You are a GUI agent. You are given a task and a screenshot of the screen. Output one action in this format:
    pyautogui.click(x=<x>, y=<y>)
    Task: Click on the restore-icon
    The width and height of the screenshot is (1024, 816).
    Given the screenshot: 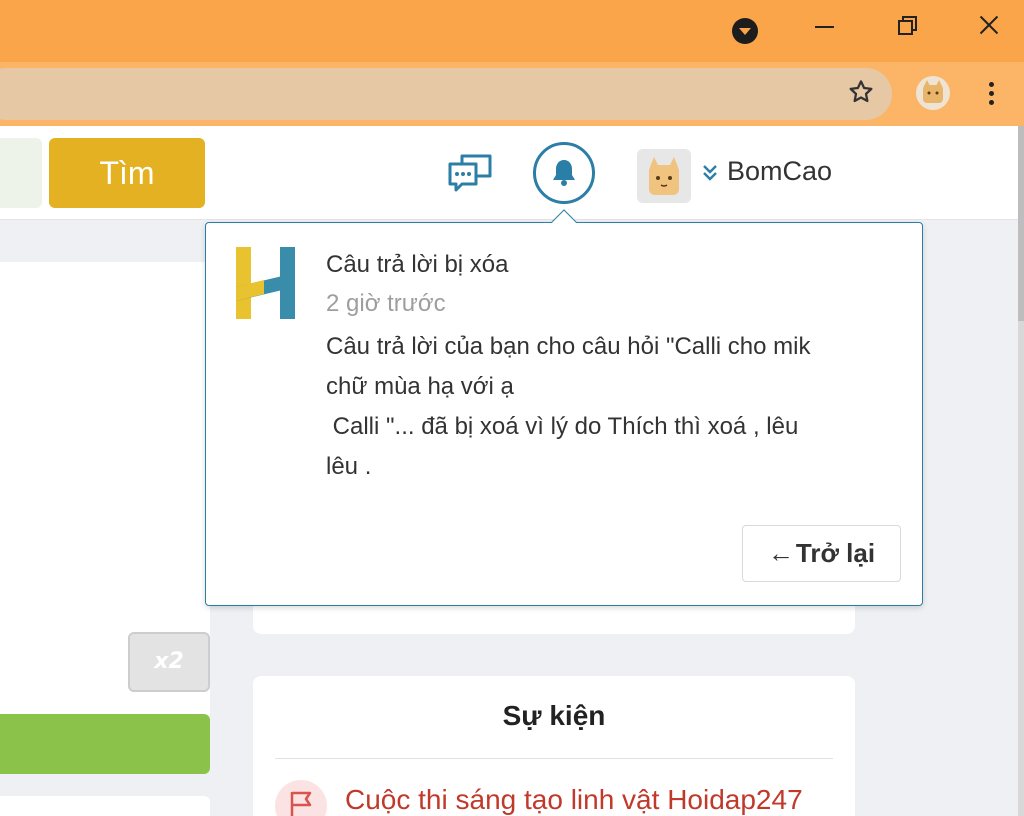 What is the action you would take?
    pyautogui.click(x=907, y=25)
    